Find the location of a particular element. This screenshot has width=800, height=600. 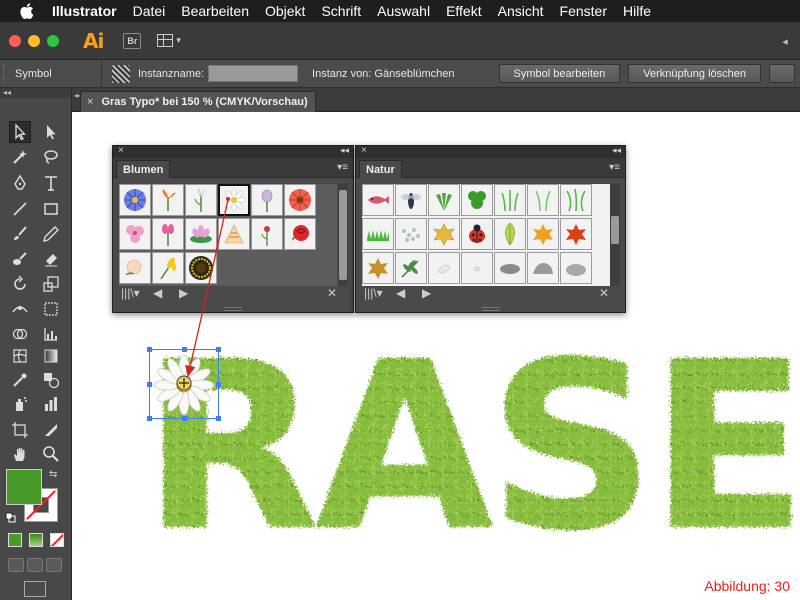

daisy-symbol-instance is located at coordinates (184, 384).